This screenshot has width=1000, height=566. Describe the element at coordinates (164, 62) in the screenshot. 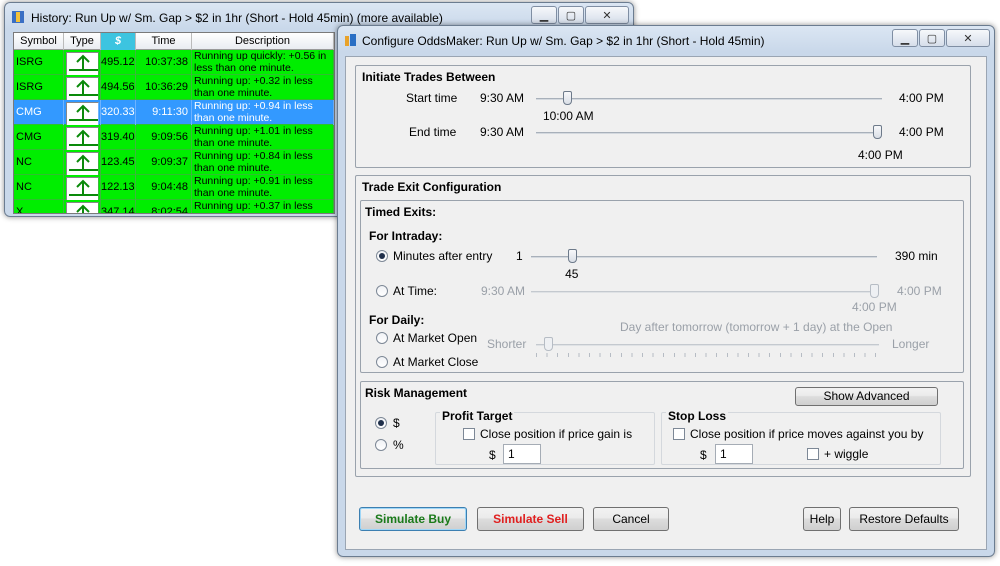

I see `time-cell: 10:37:38 AM` at that location.